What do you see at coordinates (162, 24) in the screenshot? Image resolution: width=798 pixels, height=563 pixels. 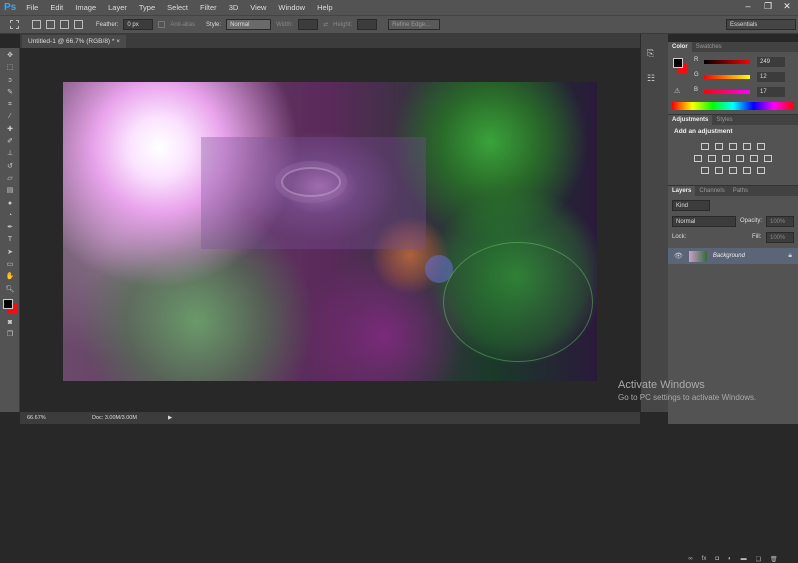 I see `antialias-checkbox` at bounding box center [162, 24].